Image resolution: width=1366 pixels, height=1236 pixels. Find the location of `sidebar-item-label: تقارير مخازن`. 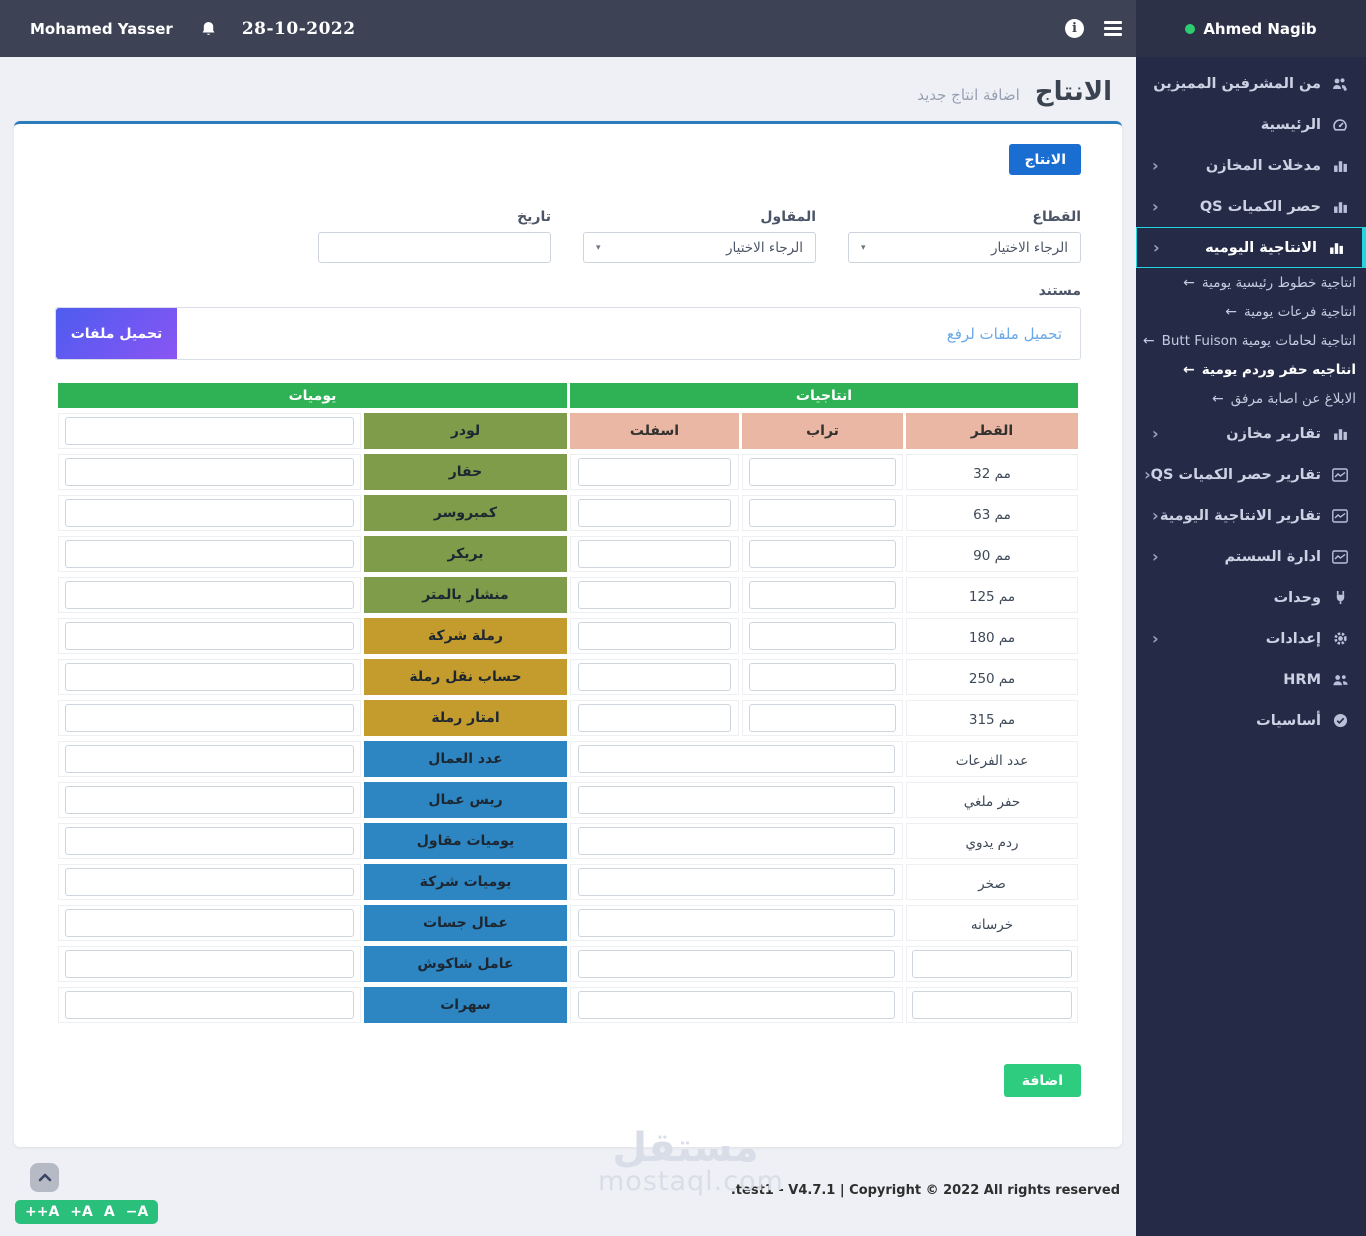

sidebar-item-label: تقارير مخازن is located at coordinates (1273, 433).